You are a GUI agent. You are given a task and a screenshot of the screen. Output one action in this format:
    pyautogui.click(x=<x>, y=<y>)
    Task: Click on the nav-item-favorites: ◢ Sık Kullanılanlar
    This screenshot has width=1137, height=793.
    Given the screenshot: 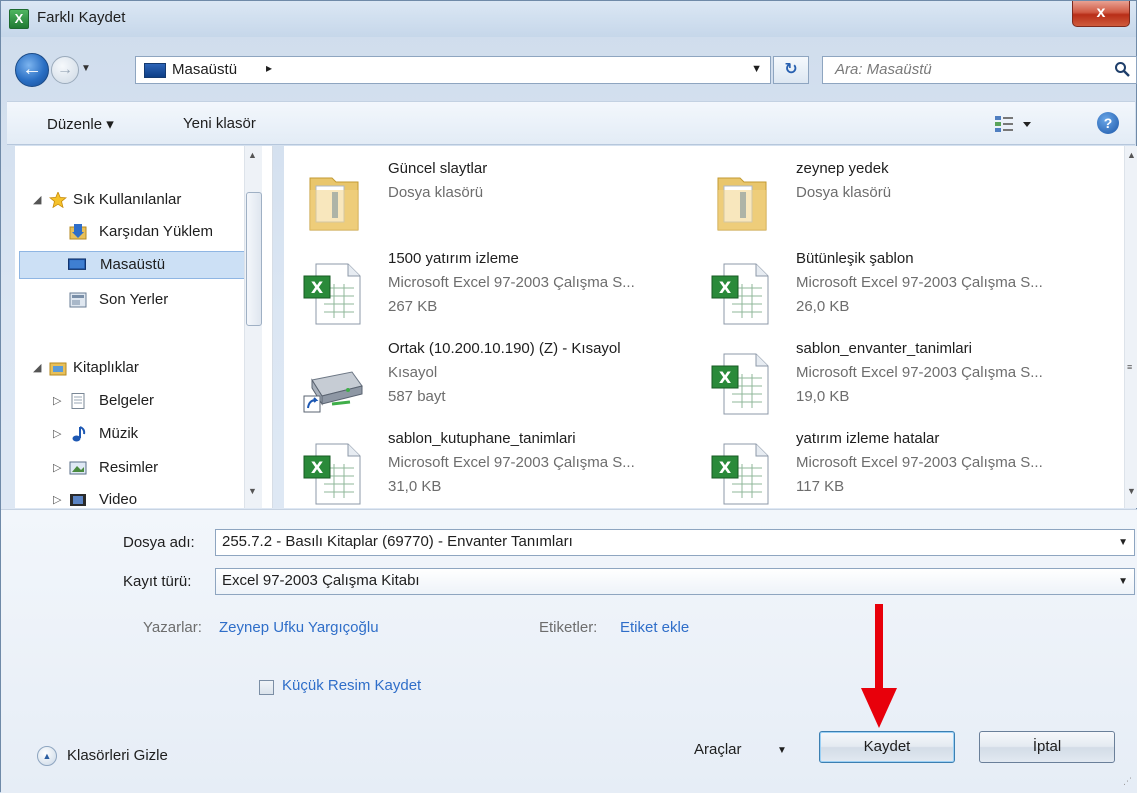 What is the action you would take?
    pyautogui.click(x=130, y=200)
    